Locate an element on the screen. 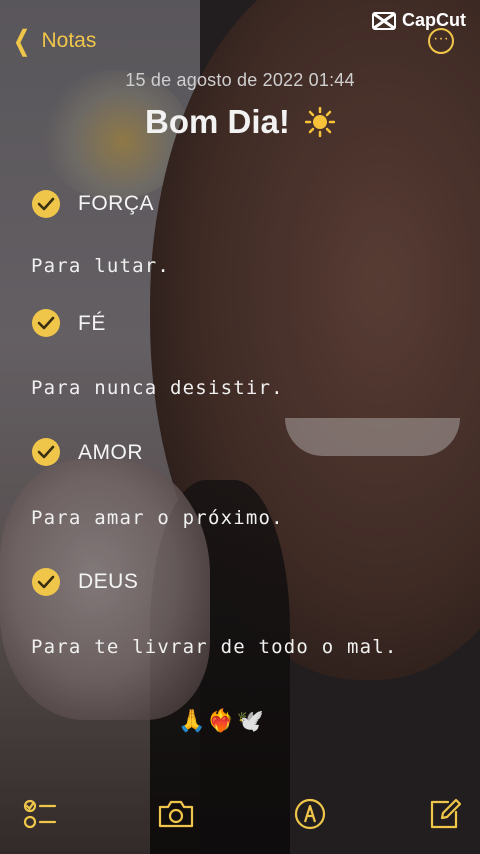  back-button: ❮ Notas is located at coordinates (53, 41).